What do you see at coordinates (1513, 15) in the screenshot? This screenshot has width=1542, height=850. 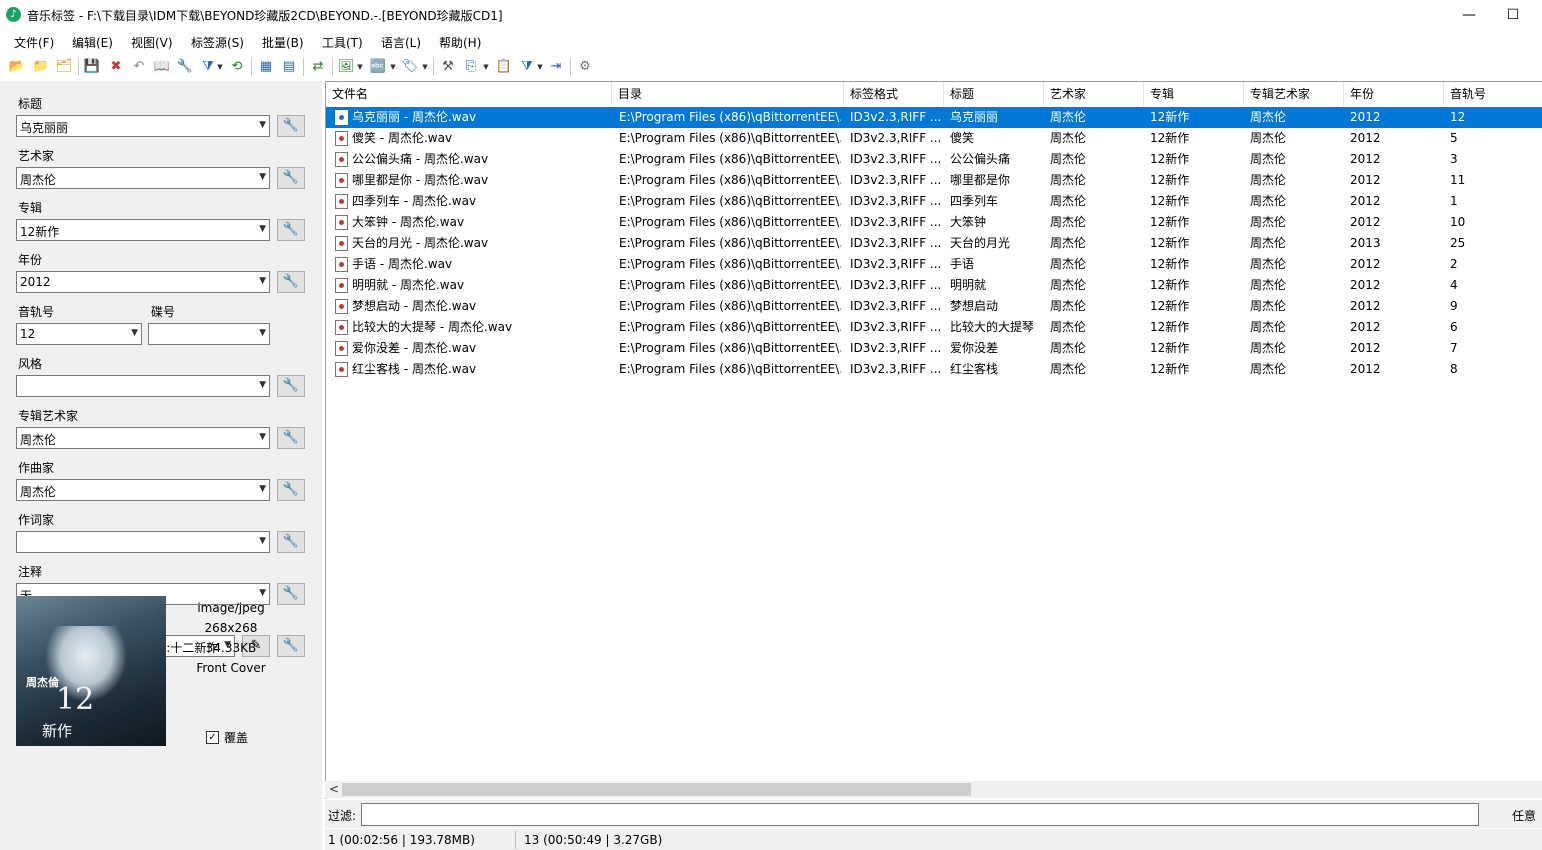 I see `maximize-button: ☐` at bounding box center [1513, 15].